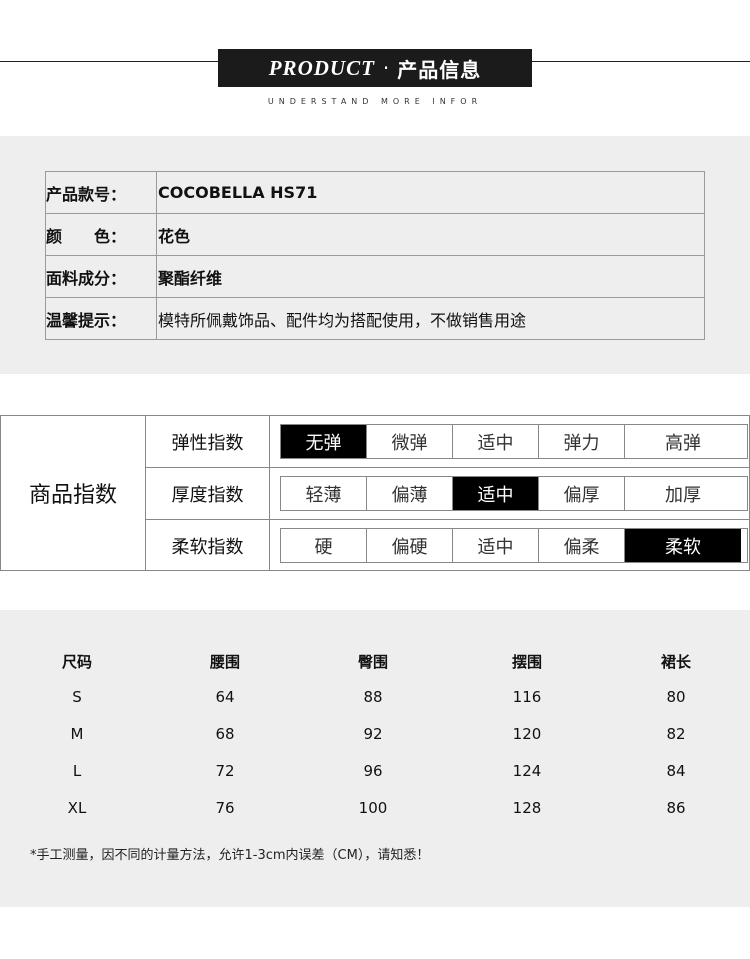  Describe the element at coordinates (676, 734) in the screenshot. I see `size-cell: 82` at that location.